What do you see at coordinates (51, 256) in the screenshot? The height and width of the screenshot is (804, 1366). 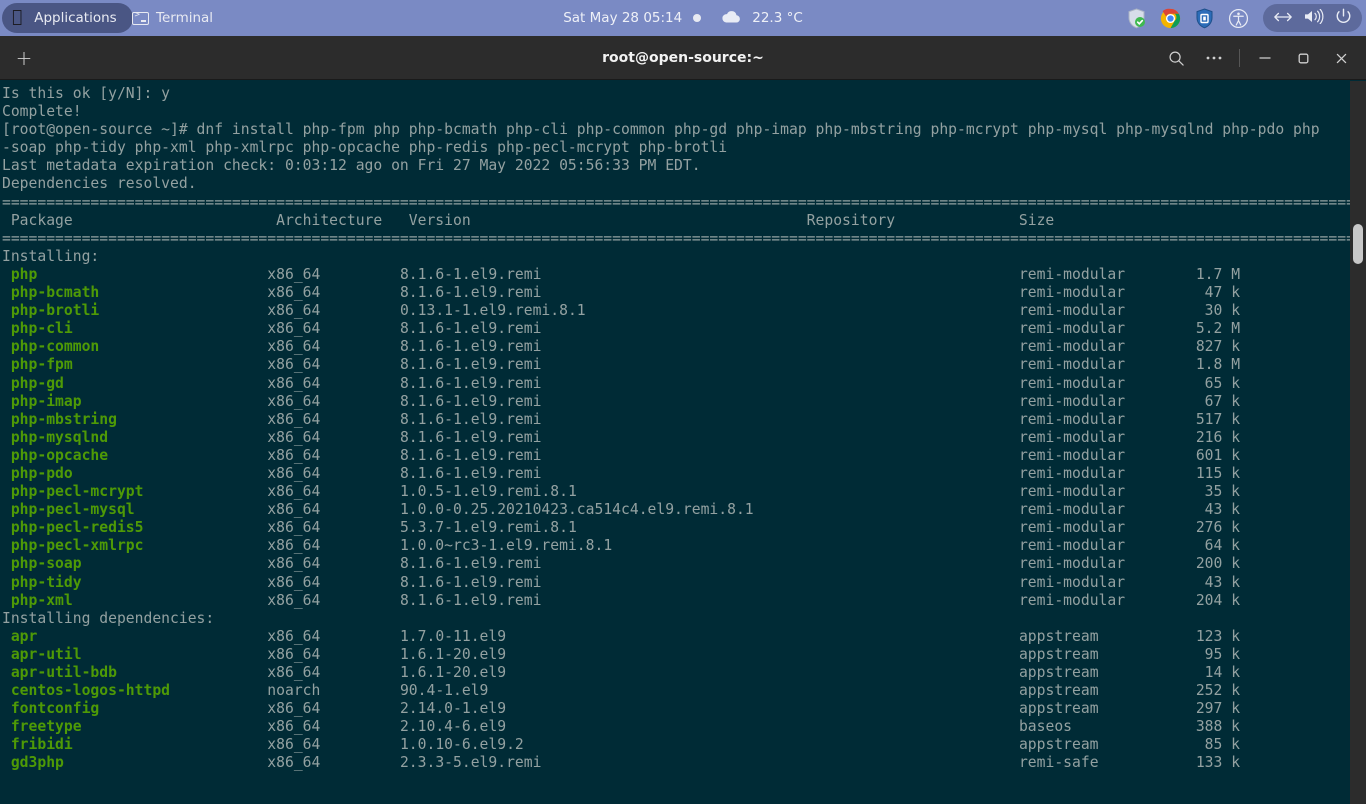 I see `line-text: Installing:` at bounding box center [51, 256].